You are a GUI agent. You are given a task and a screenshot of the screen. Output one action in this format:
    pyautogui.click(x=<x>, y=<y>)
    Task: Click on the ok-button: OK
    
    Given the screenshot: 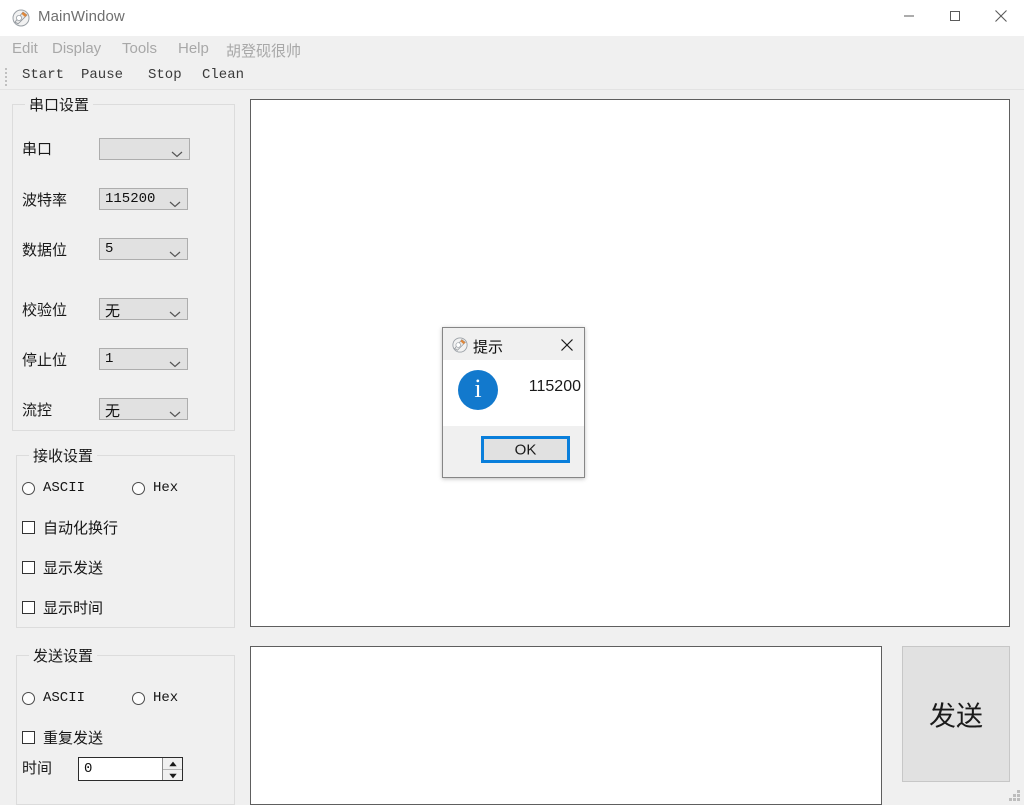 What is the action you would take?
    pyautogui.click(x=525, y=449)
    